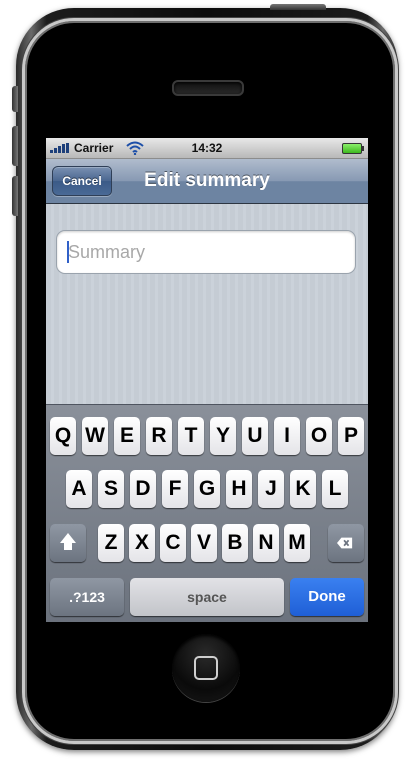  I want to click on key-l: L, so click(335, 489).